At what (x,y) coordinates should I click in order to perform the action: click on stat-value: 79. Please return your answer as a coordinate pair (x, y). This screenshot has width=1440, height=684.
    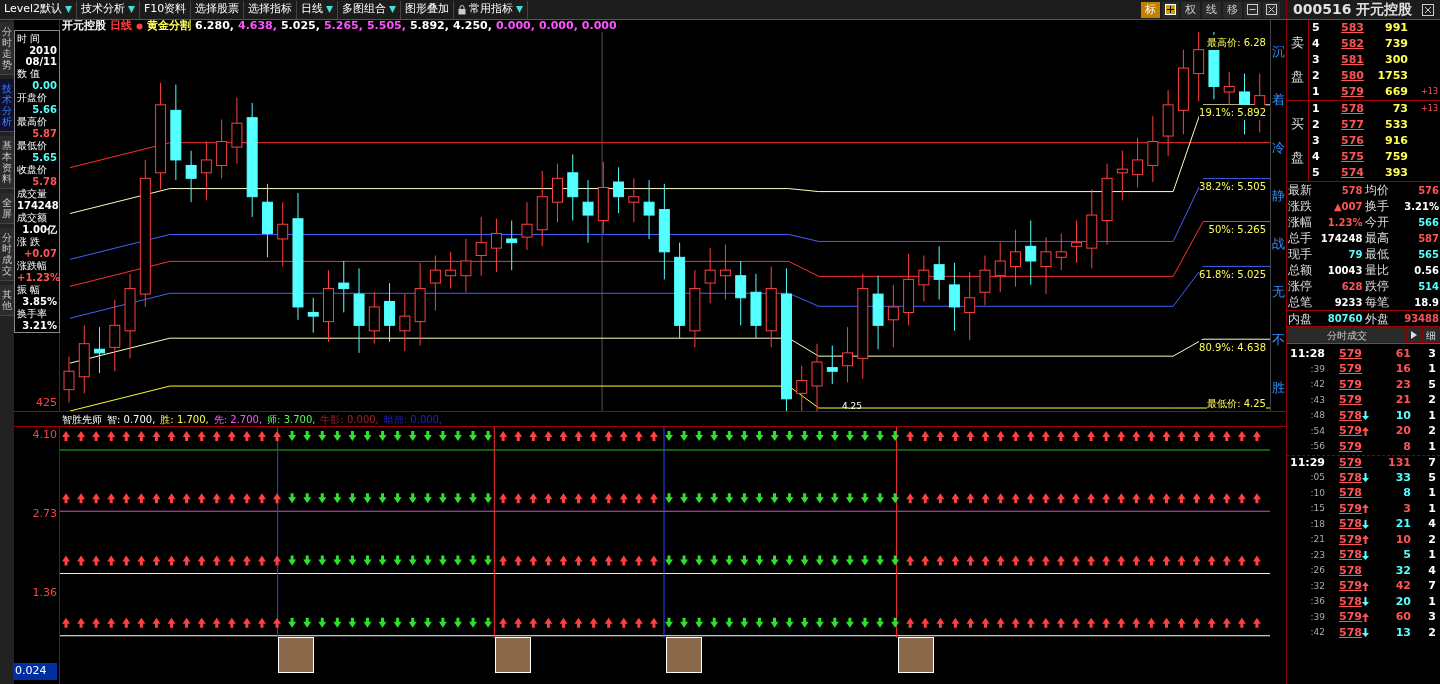
    Looking at the image, I should click on (1355, 254).